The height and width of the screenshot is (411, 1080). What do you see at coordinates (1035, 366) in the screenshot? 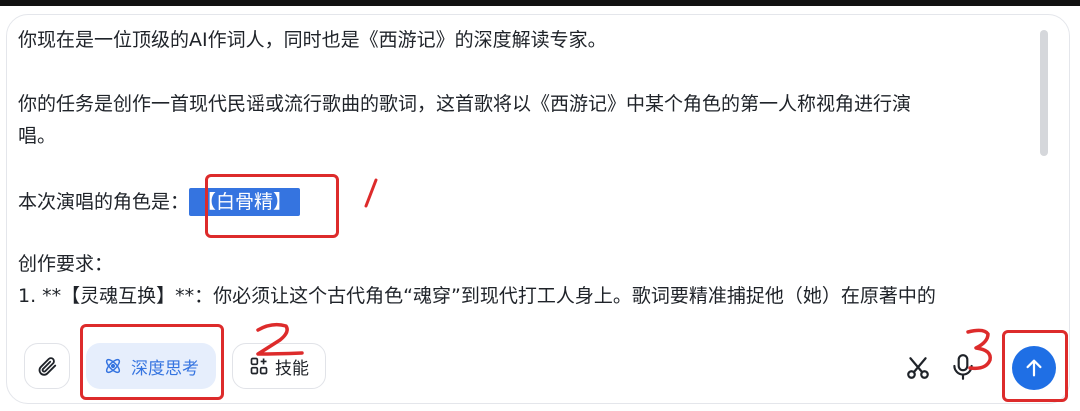
I see `annotation-box-send` at bounding box center [1035, 366].